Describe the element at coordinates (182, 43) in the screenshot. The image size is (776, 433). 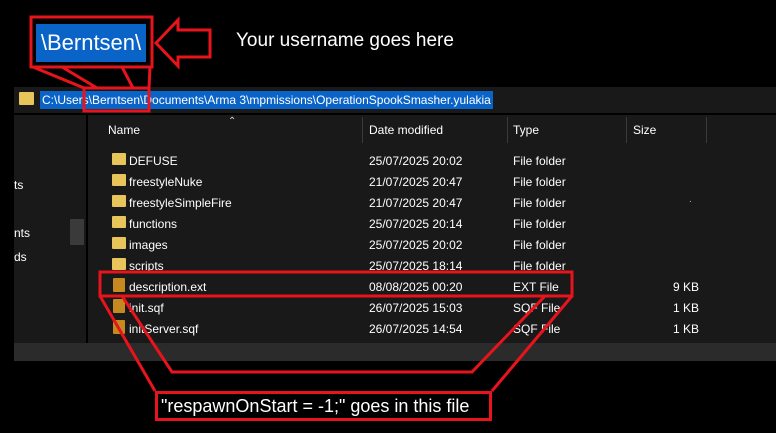
I see `arrow-left-icon` at that location.